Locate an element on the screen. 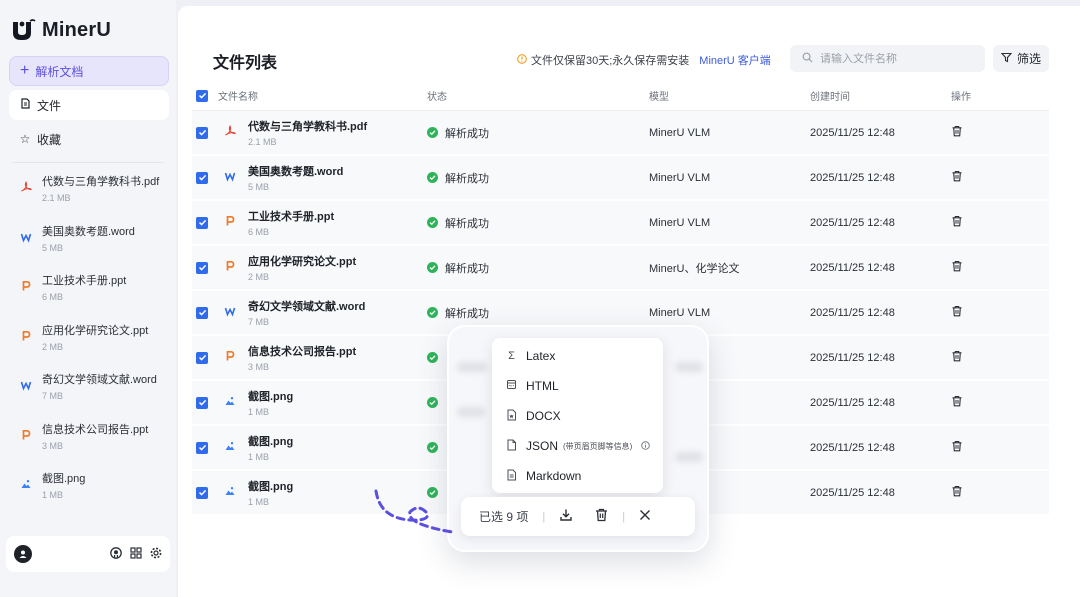 The height and width of the screenshot is (597, 1080). model-cell: MinerU、化学论文 is located at coordinates (694, 268).